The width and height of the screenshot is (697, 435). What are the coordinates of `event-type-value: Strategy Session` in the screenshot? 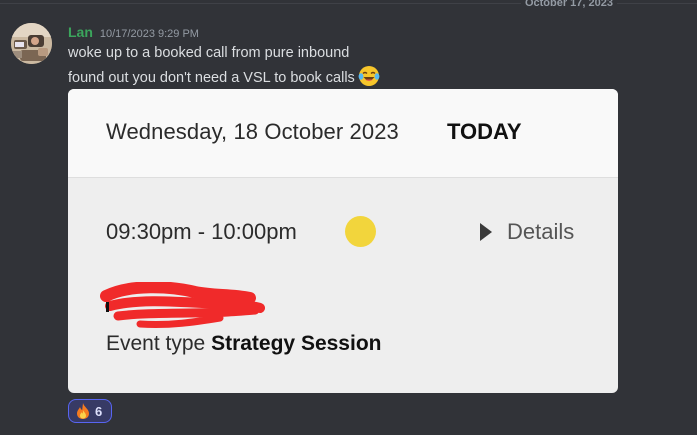 It's located at (296, 343).